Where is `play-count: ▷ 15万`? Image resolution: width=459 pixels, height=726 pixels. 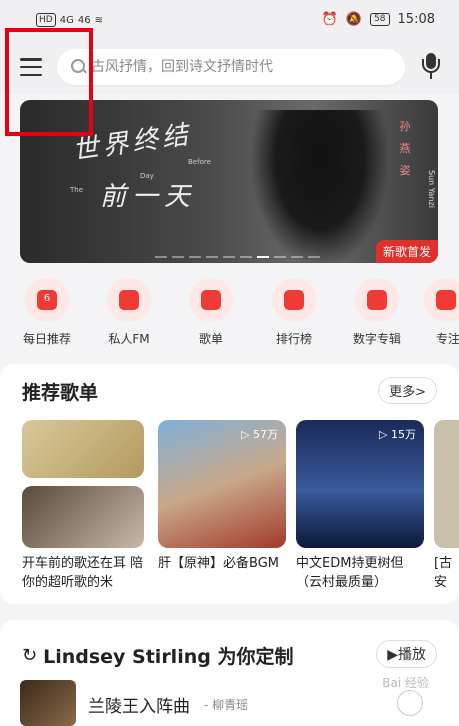 play-count: ▷ 15万 is located at coordinates (397, 434).